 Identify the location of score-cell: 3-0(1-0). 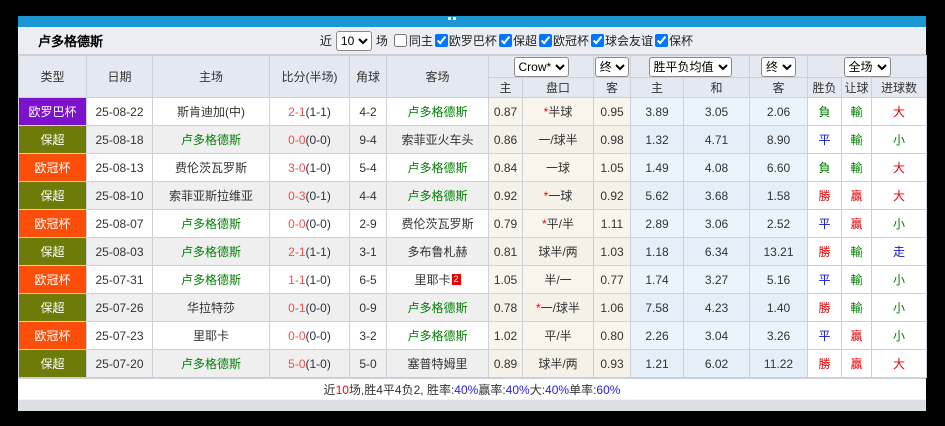
(309, 167).